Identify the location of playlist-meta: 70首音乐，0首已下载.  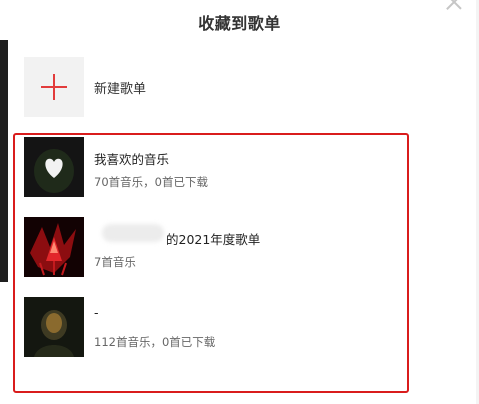
(151, 182).